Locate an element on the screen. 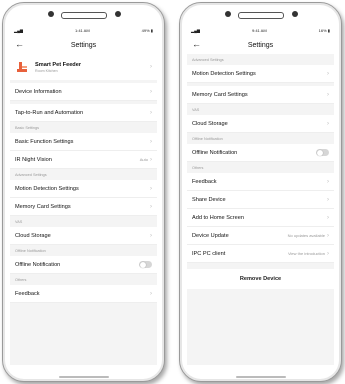 The width and height of the screenshot is (345, 384). status-bar: ▂▄▆ 9:41 AM 16% ▮ is located at coordinates (260, 30).